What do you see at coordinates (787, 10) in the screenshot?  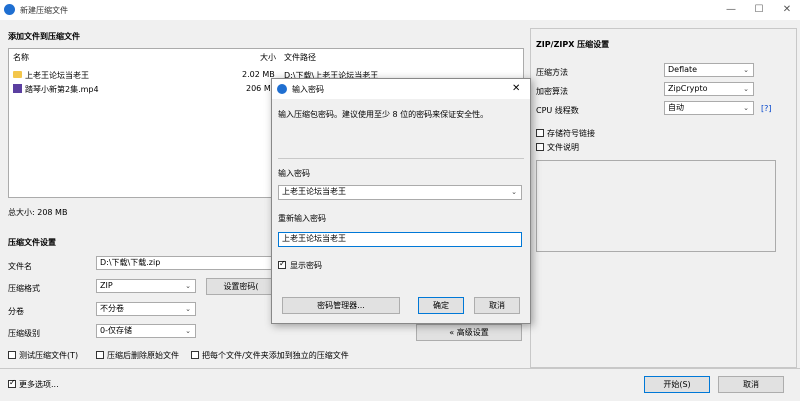 I see `close-window-button: ✕` at bounding box center [787, 10].